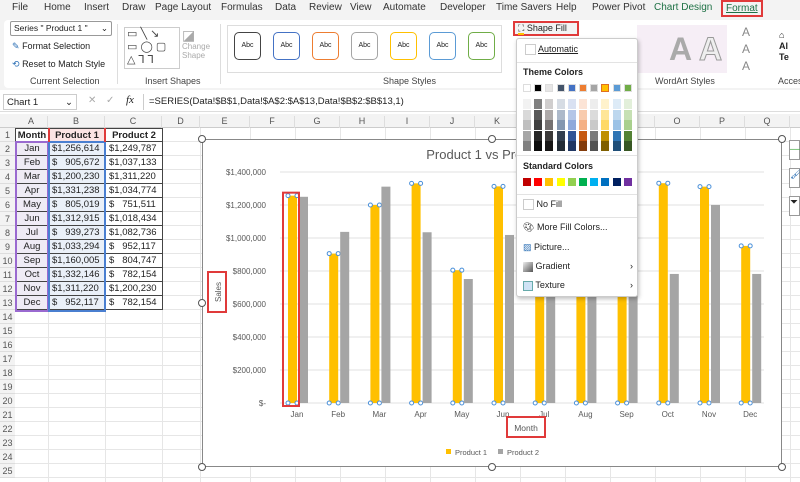  Describe the element at coordinates (325, 7) in the screenshot. I see `menu-tab-review: Review` at that location.